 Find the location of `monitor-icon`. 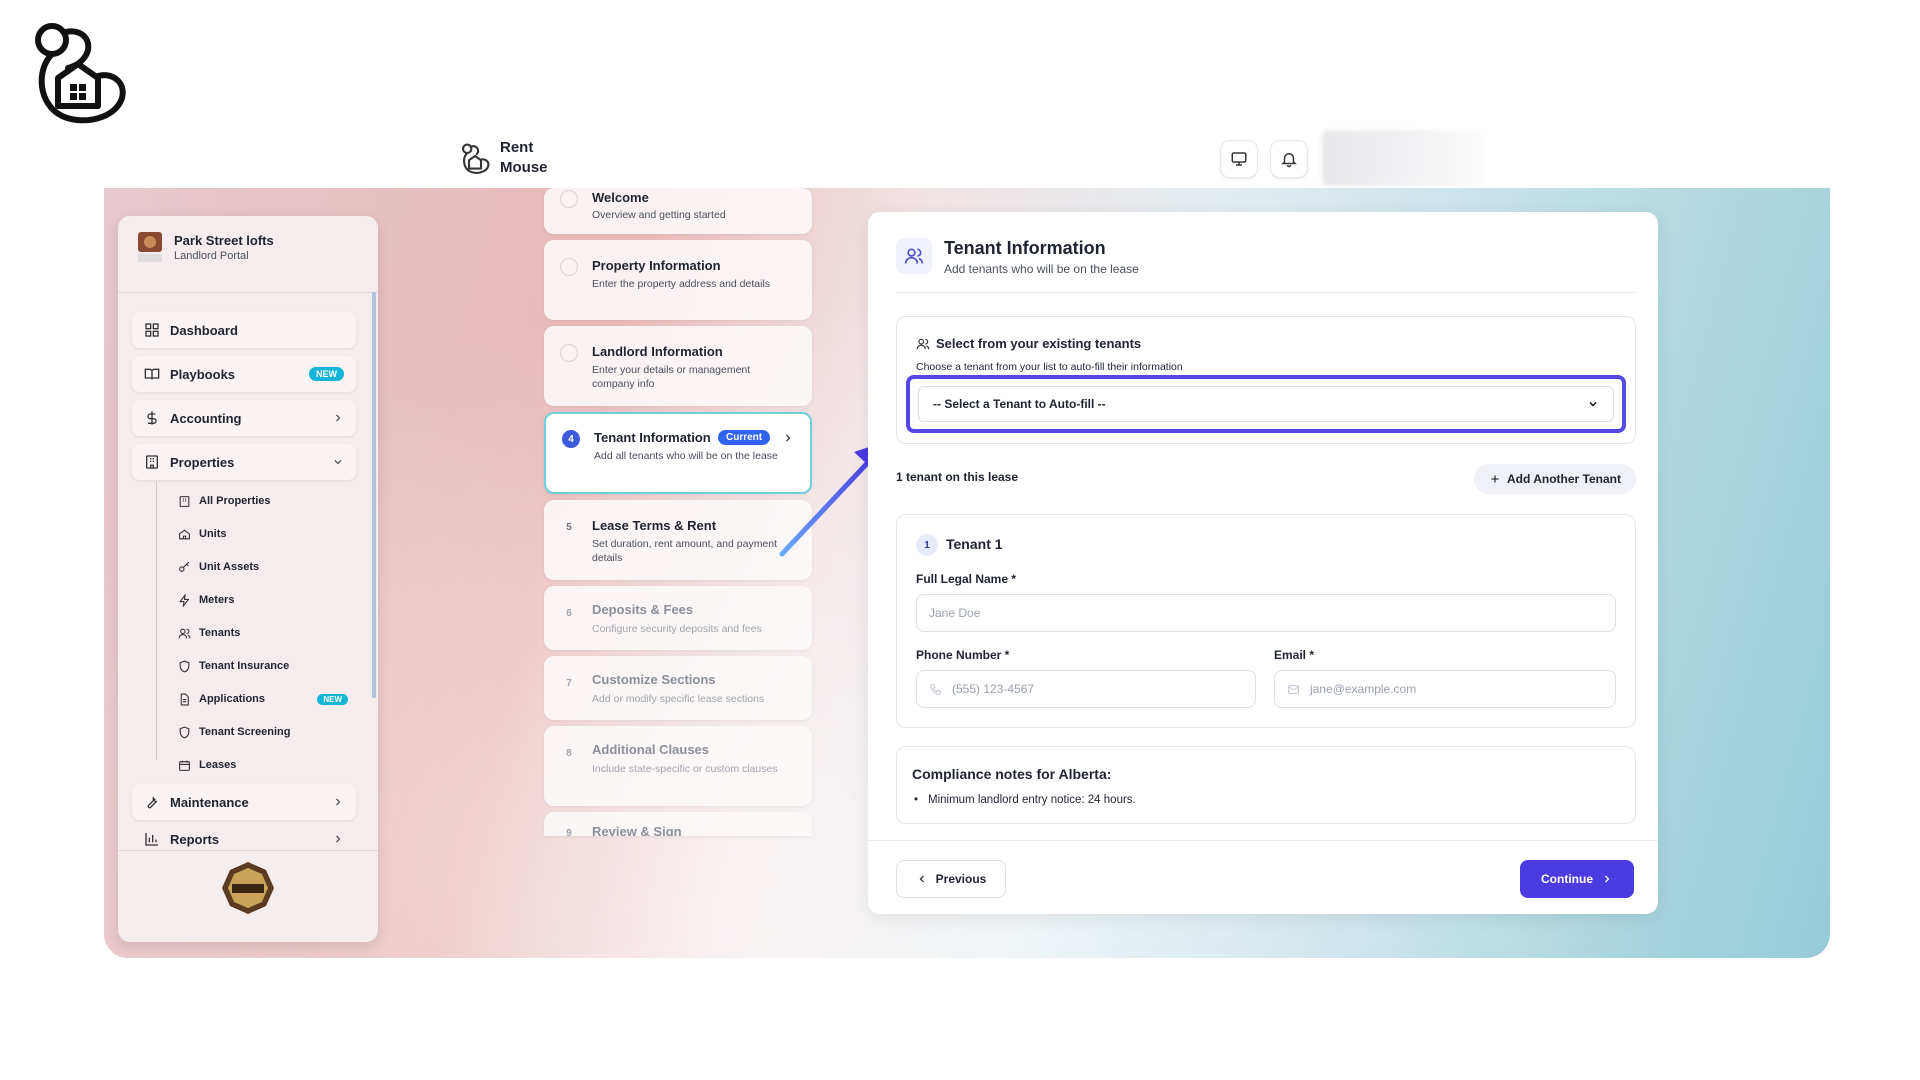

monitor-icon is located at coordinates (1239, 159).